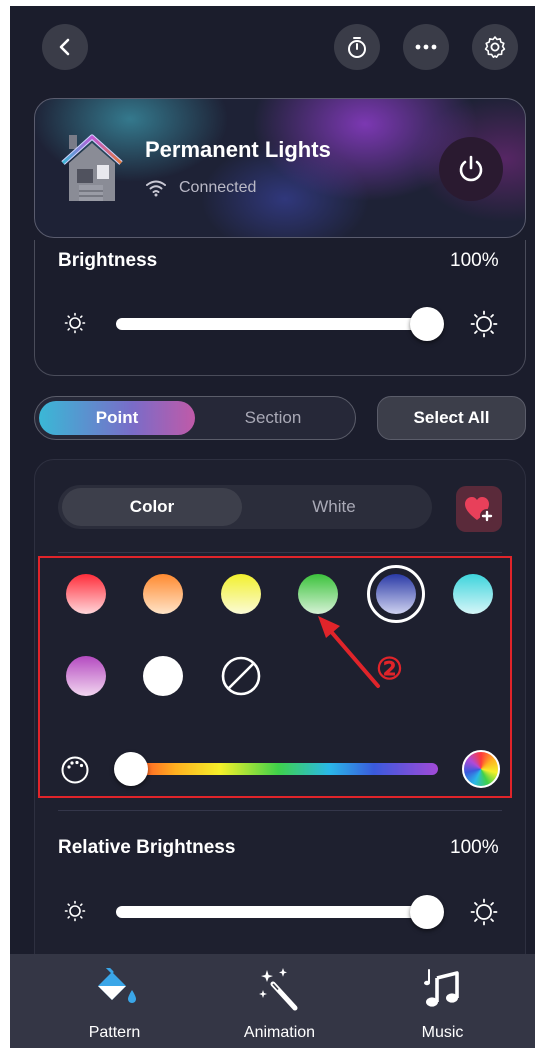 The image size is (535, 1048). Describe the element at coordinates (427, 912) in the screenshot. I see `relative-brightness-thumb` at that location.